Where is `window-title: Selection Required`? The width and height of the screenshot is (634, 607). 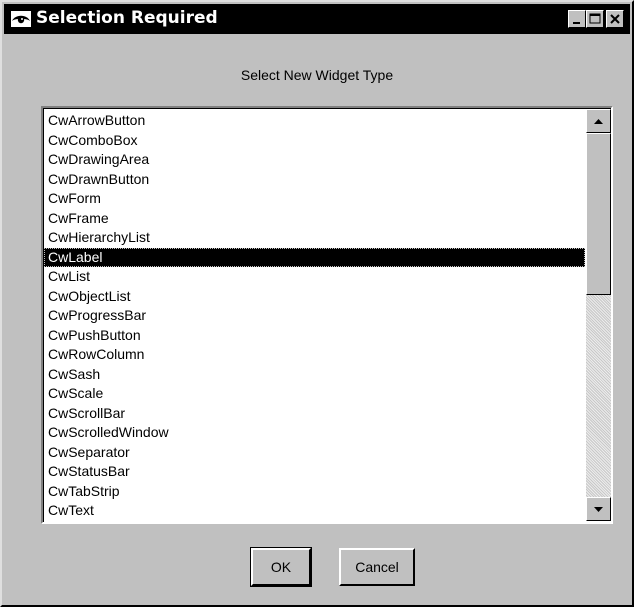 window-title: Selection Required is located at coordinates (127, 18).